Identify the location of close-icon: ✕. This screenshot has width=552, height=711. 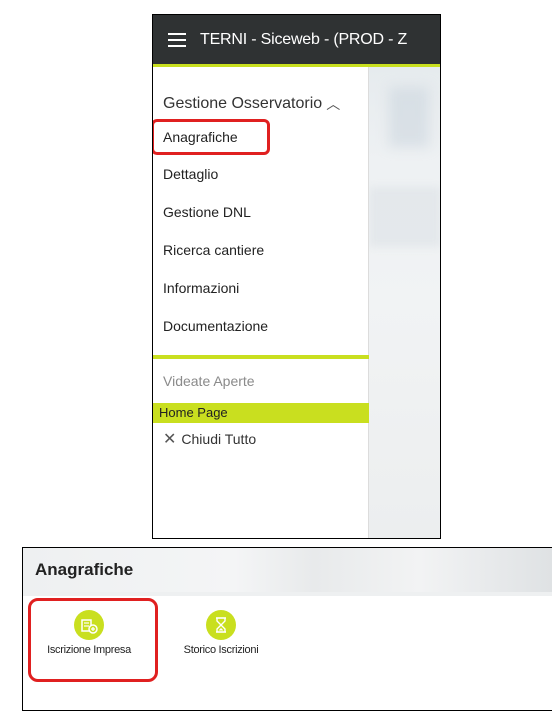
(170, 439).